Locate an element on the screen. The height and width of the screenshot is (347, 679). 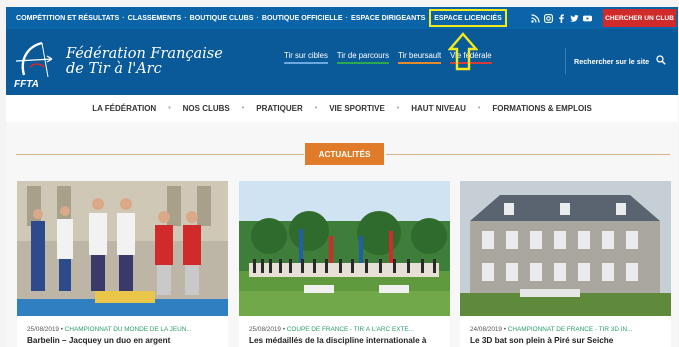
site-search: Rechercher sur le site is located at coordinates (619, 61).